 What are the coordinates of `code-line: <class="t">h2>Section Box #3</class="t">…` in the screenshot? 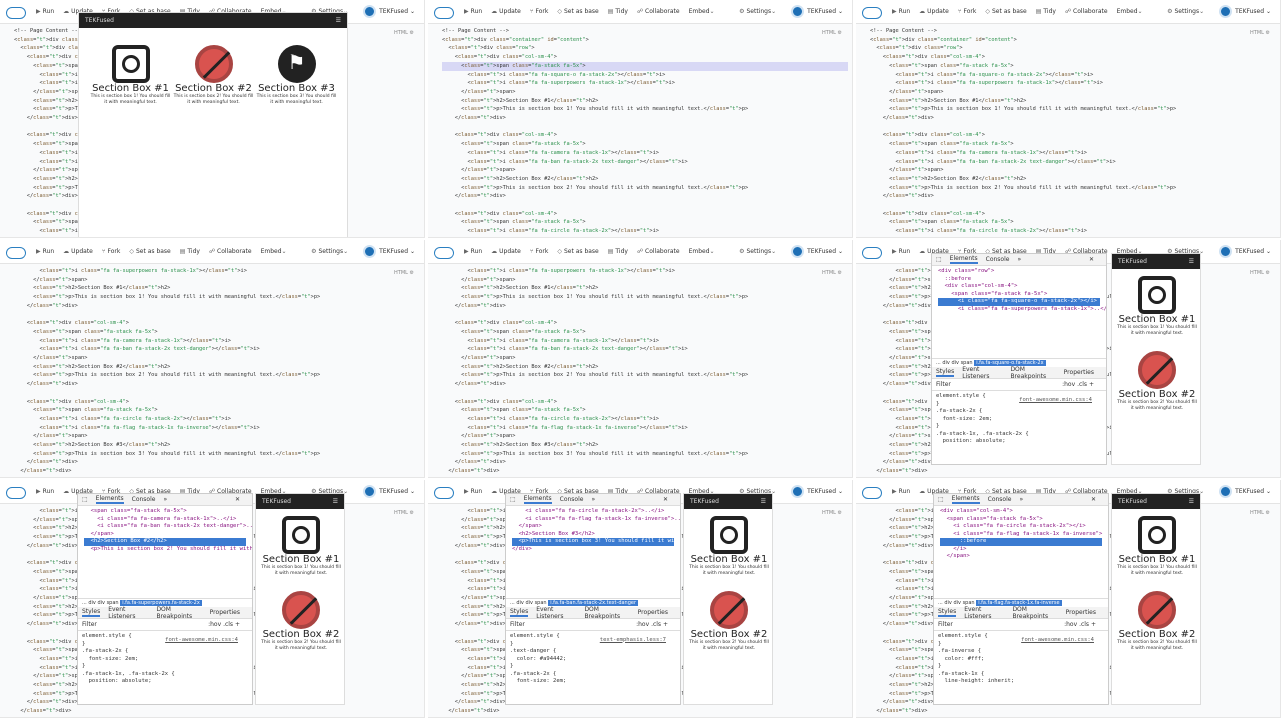 It's located at (92, 445).